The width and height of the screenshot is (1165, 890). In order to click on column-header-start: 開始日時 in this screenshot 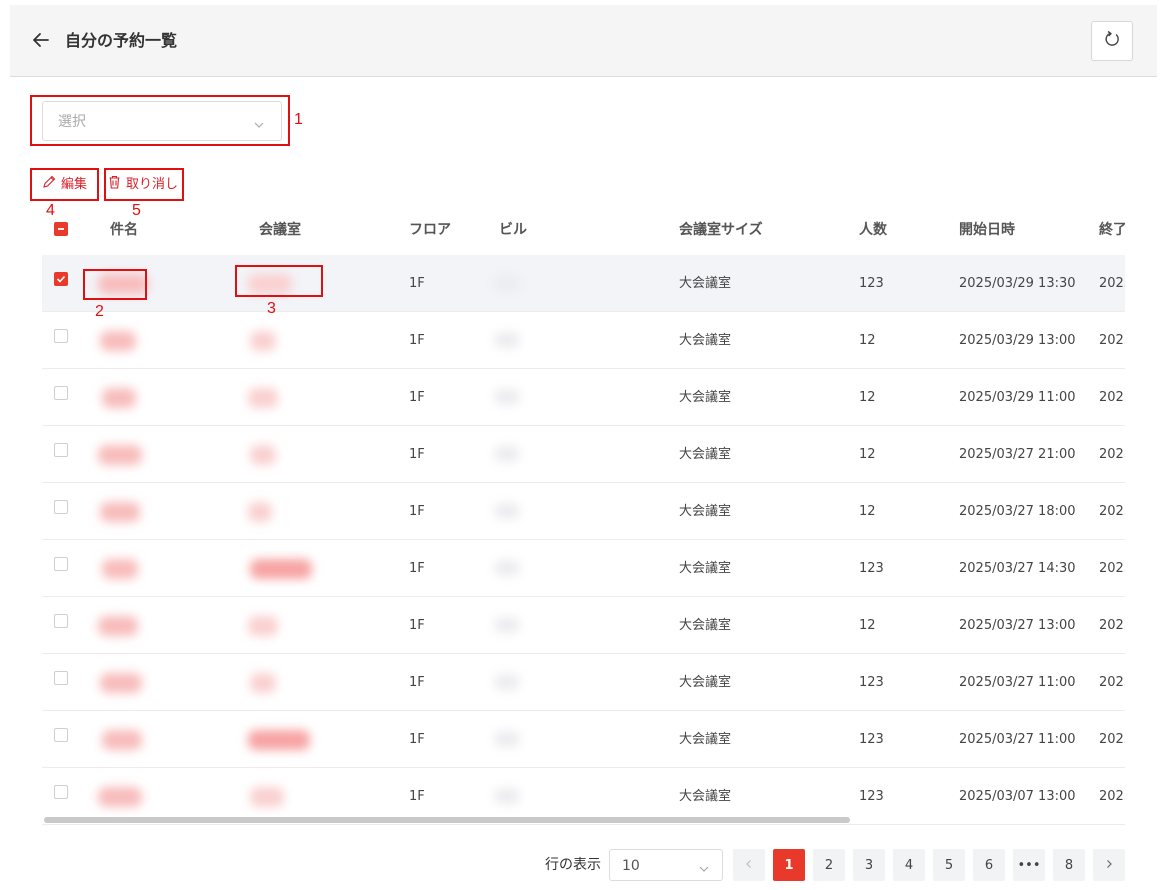, I will do `click(987, 230)`.